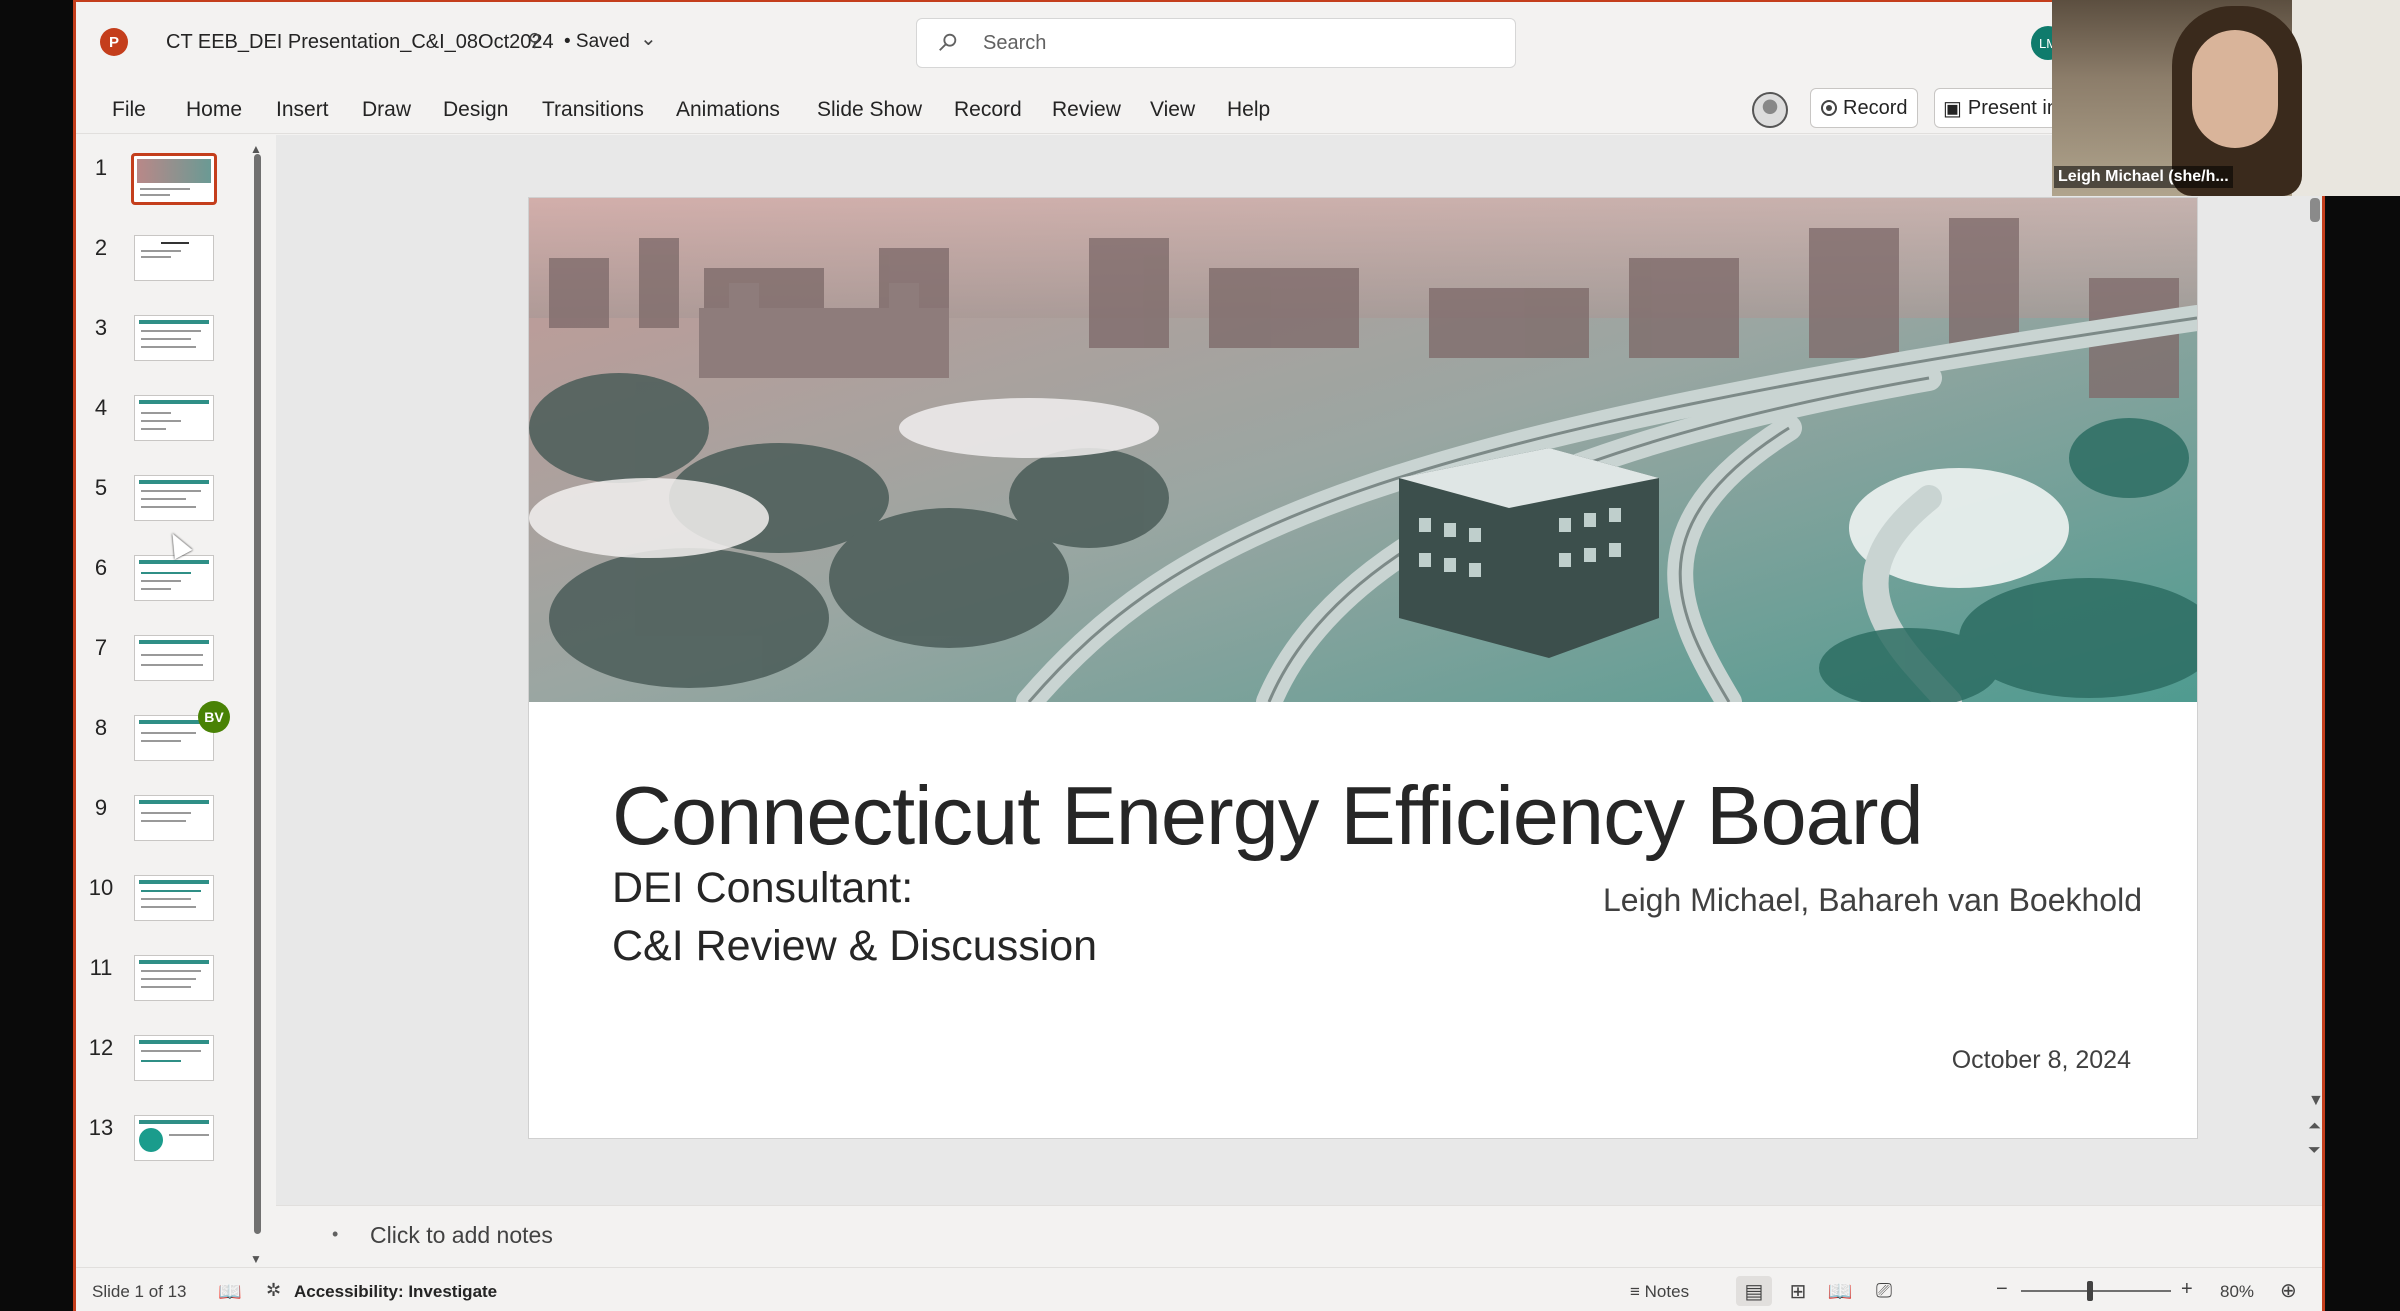  I want to click on search-input: Search, so click(1014, 43).